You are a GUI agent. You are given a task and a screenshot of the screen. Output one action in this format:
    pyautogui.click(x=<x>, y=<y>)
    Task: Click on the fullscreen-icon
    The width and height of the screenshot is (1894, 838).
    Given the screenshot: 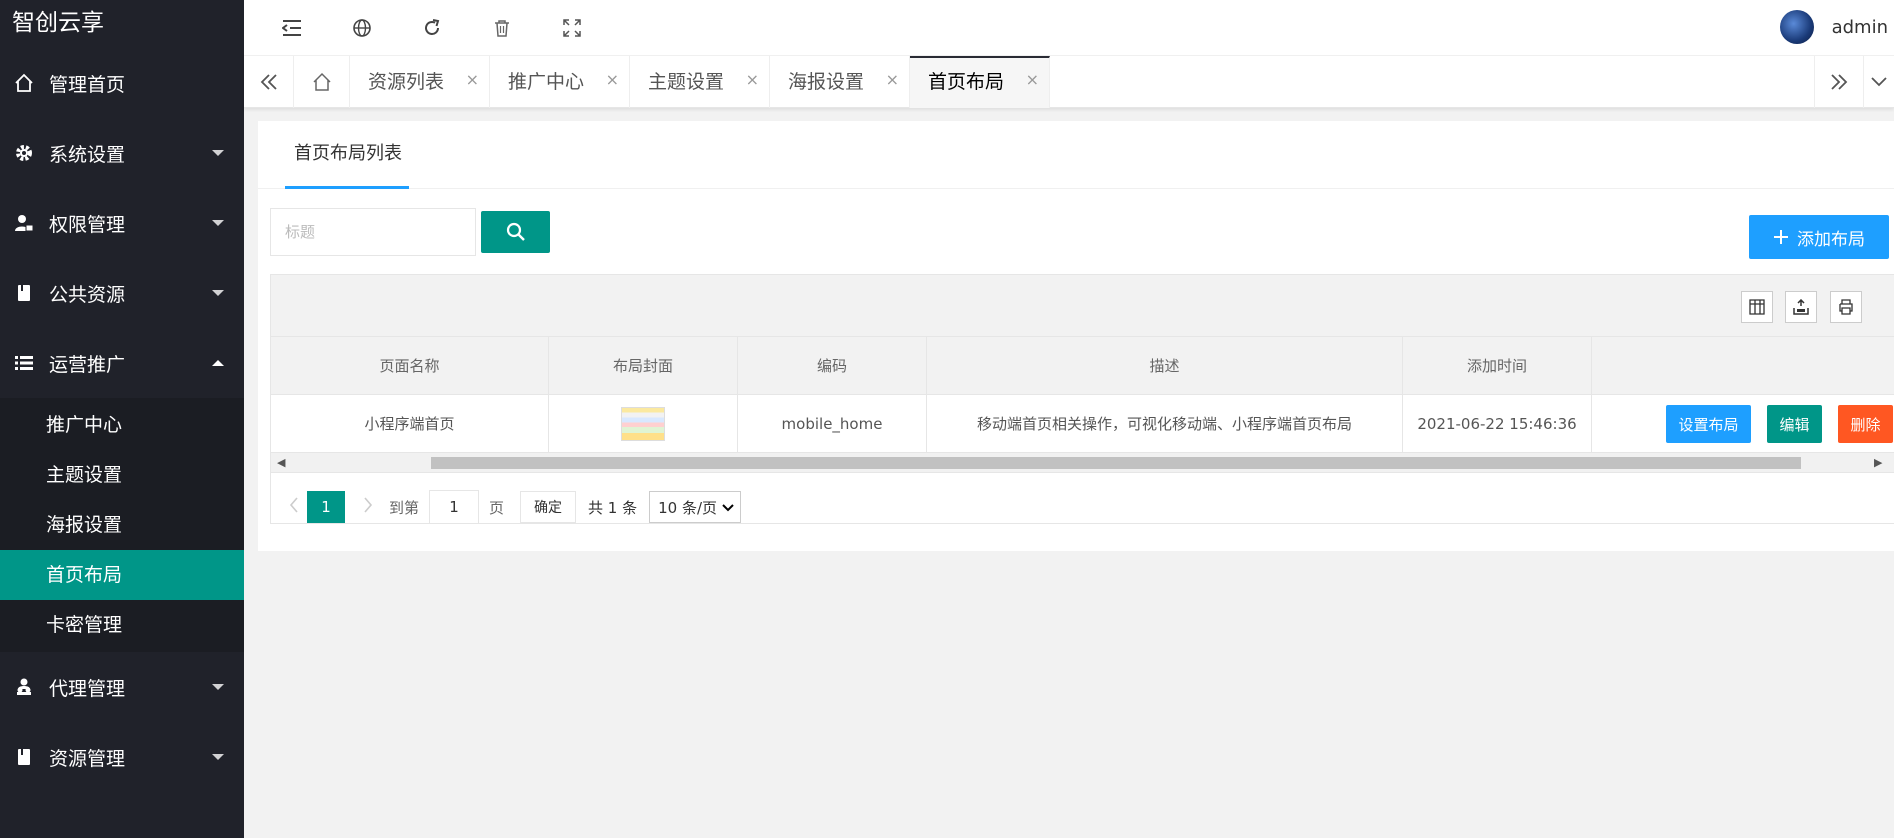 What is the action you would take?
    pyautogui.click(x=572, y=28)
    